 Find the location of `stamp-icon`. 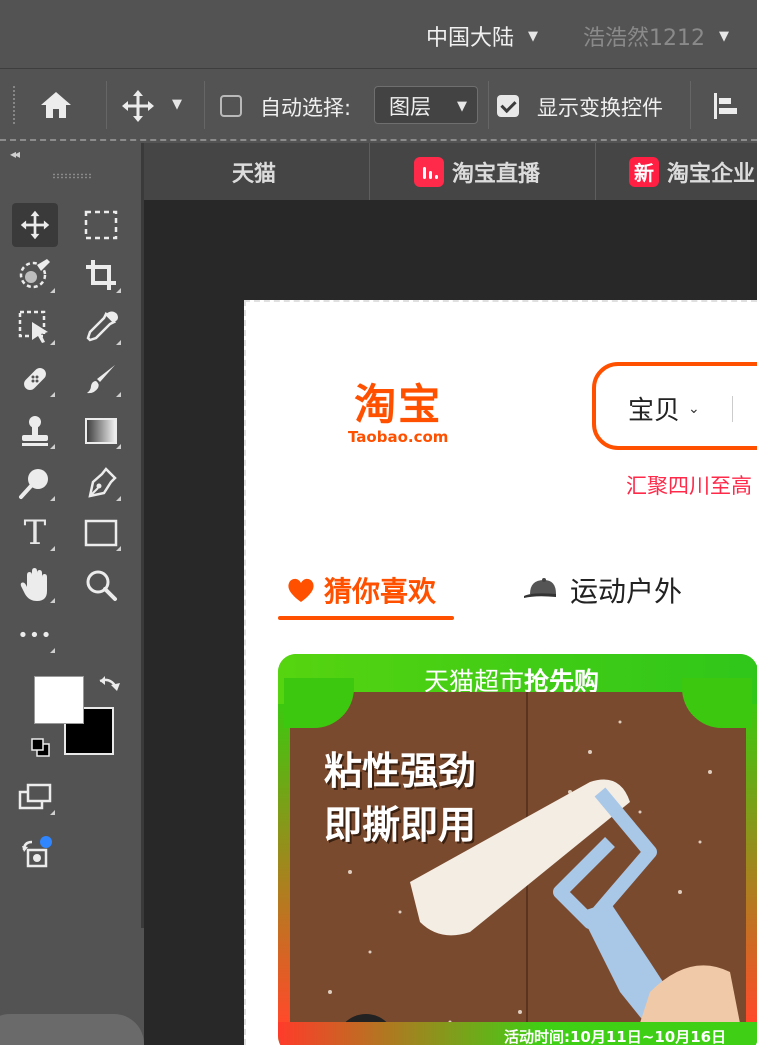

stamp-icon is located at coordinates (35, 431).